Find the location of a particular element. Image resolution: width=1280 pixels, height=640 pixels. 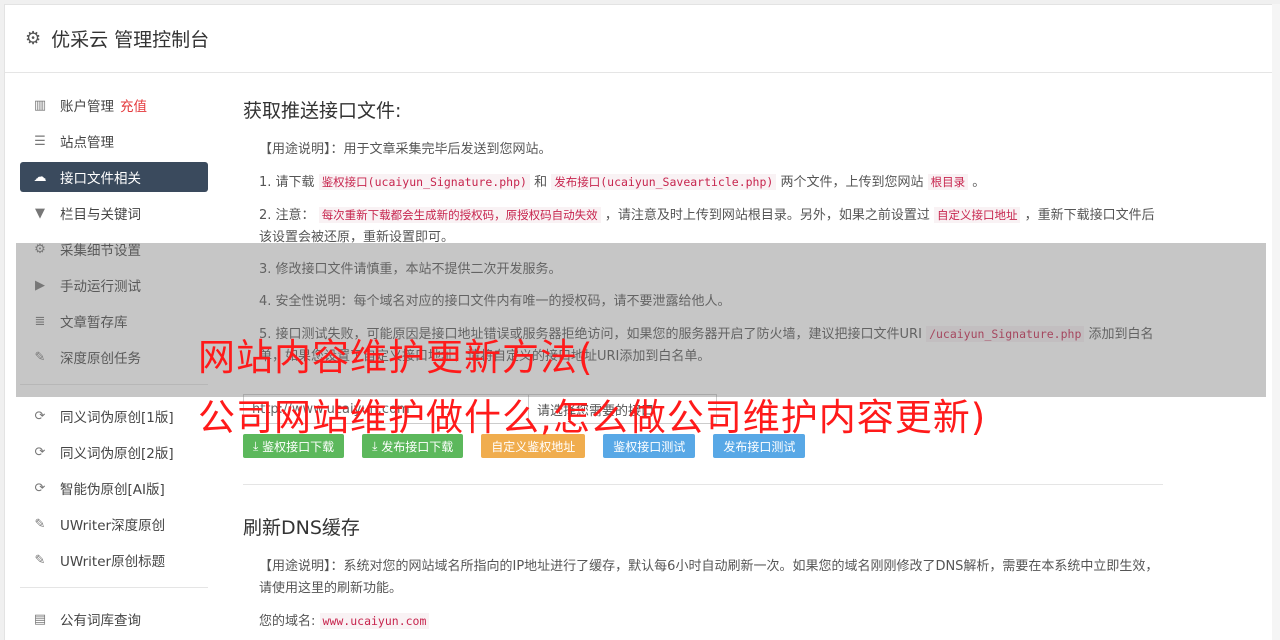

header: ⚙ 优采云 管理控制台 is located at coordinates (640, 39).